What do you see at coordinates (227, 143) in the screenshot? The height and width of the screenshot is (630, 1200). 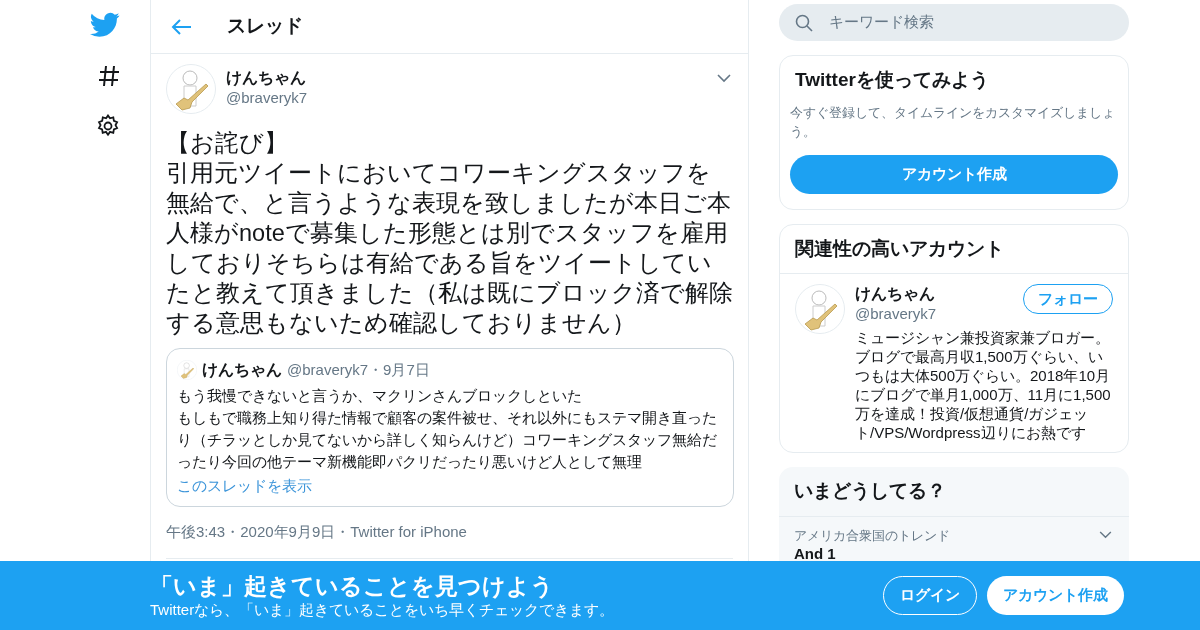 I see `tweet-text: 【お詫び】` at bounding box center [227, 143].